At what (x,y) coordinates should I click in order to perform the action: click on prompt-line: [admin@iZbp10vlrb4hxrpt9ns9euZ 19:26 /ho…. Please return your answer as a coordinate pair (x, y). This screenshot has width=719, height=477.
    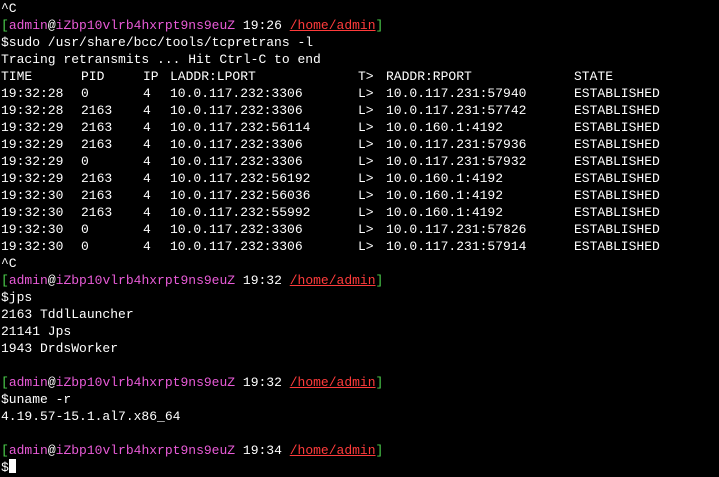
    Looking at the image, I should click on (360, 25).